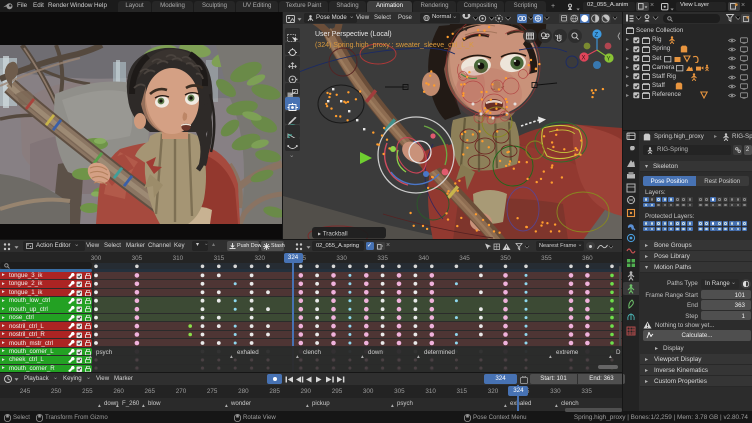 The image size is (752, 423). Describe the element at coordinates (353, 34) in the screenshot. I see `svg-text: User Perspective (Local)` at that location.